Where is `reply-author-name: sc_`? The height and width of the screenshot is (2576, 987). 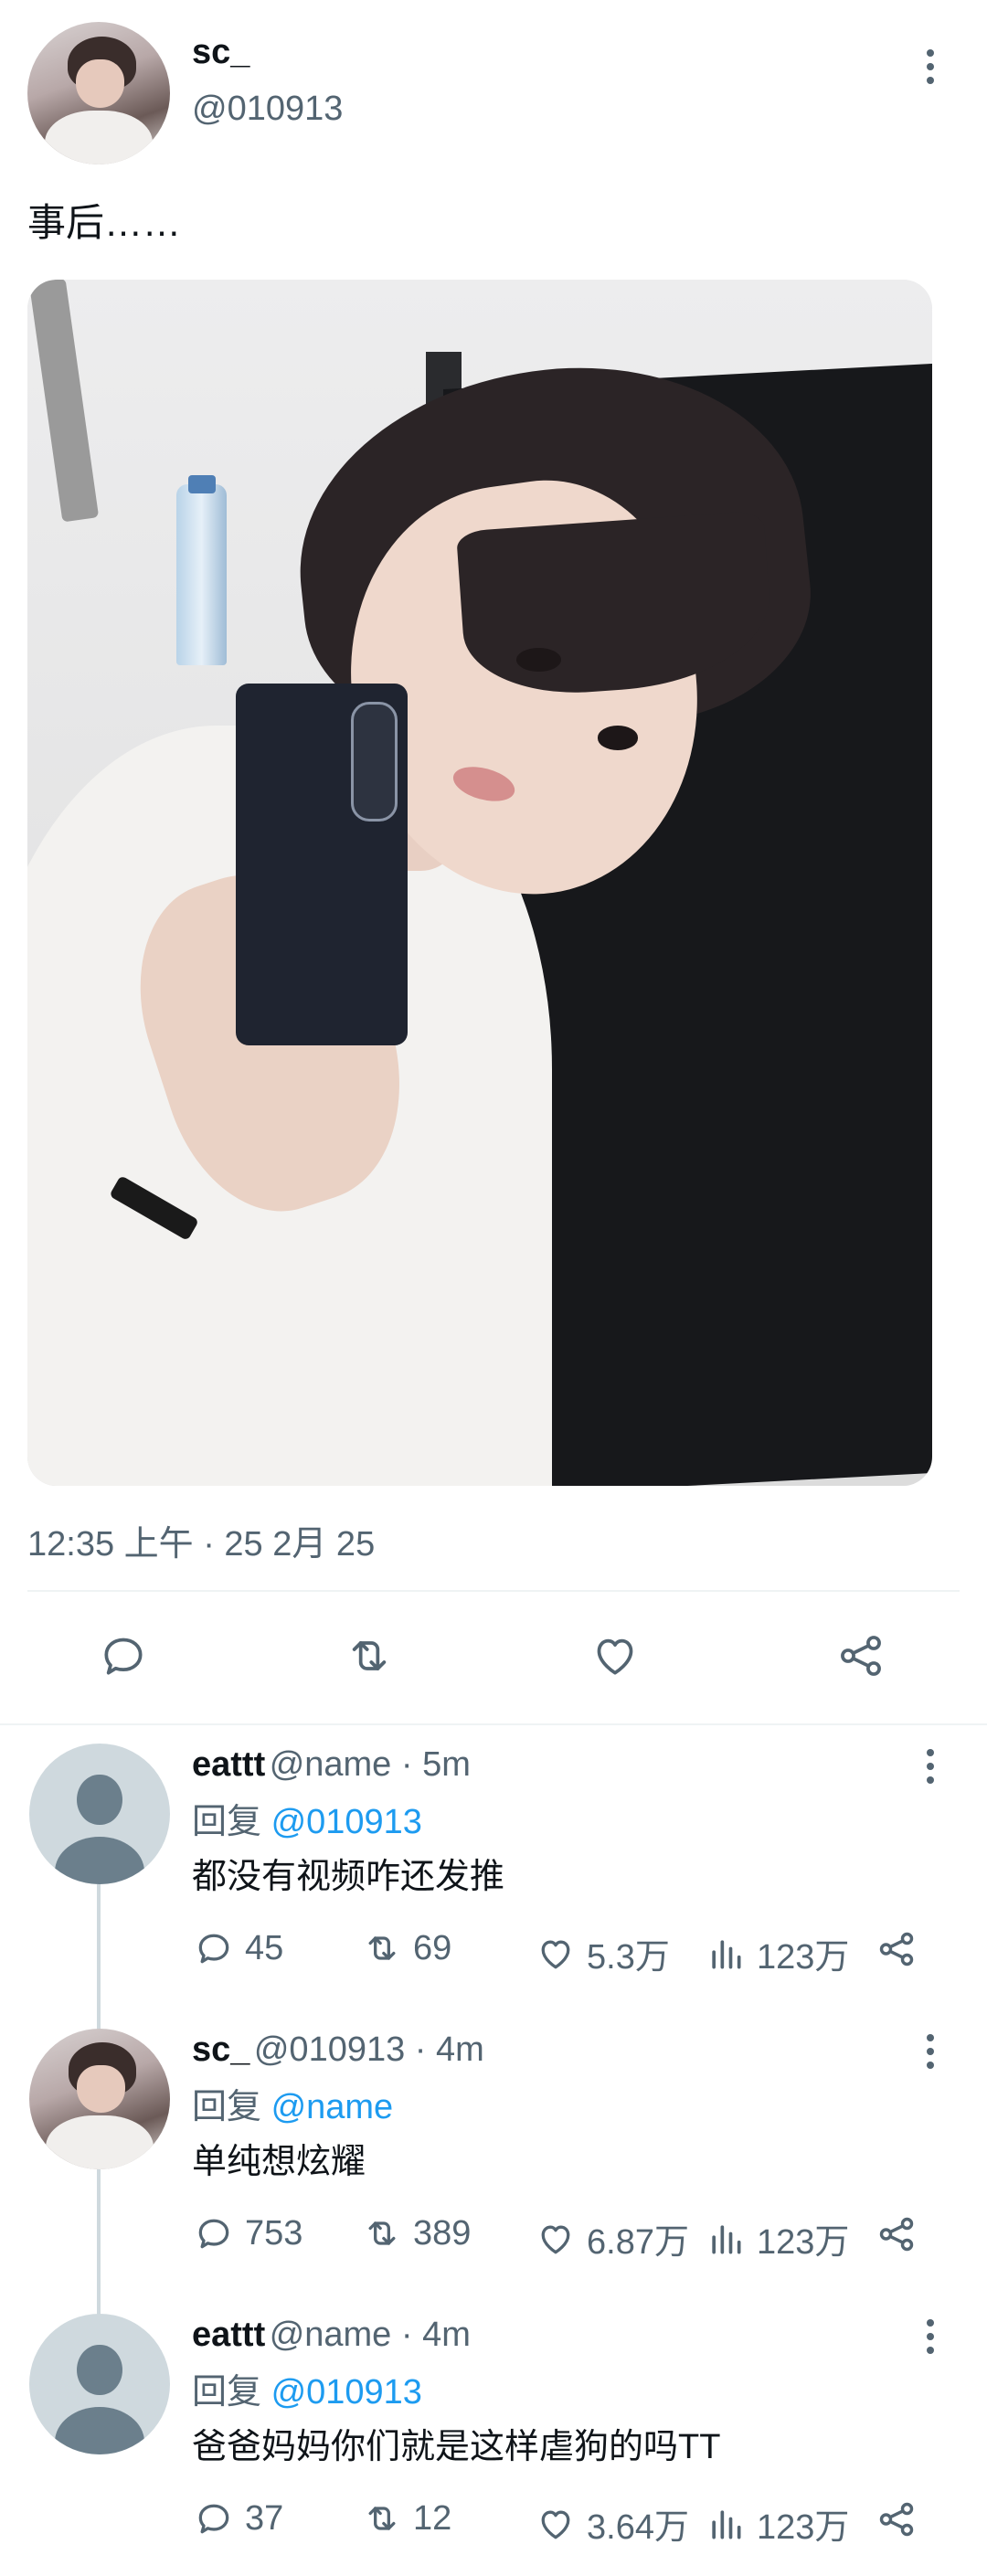 reply-author-name: sc_ is located at coordinates (220, 2049).